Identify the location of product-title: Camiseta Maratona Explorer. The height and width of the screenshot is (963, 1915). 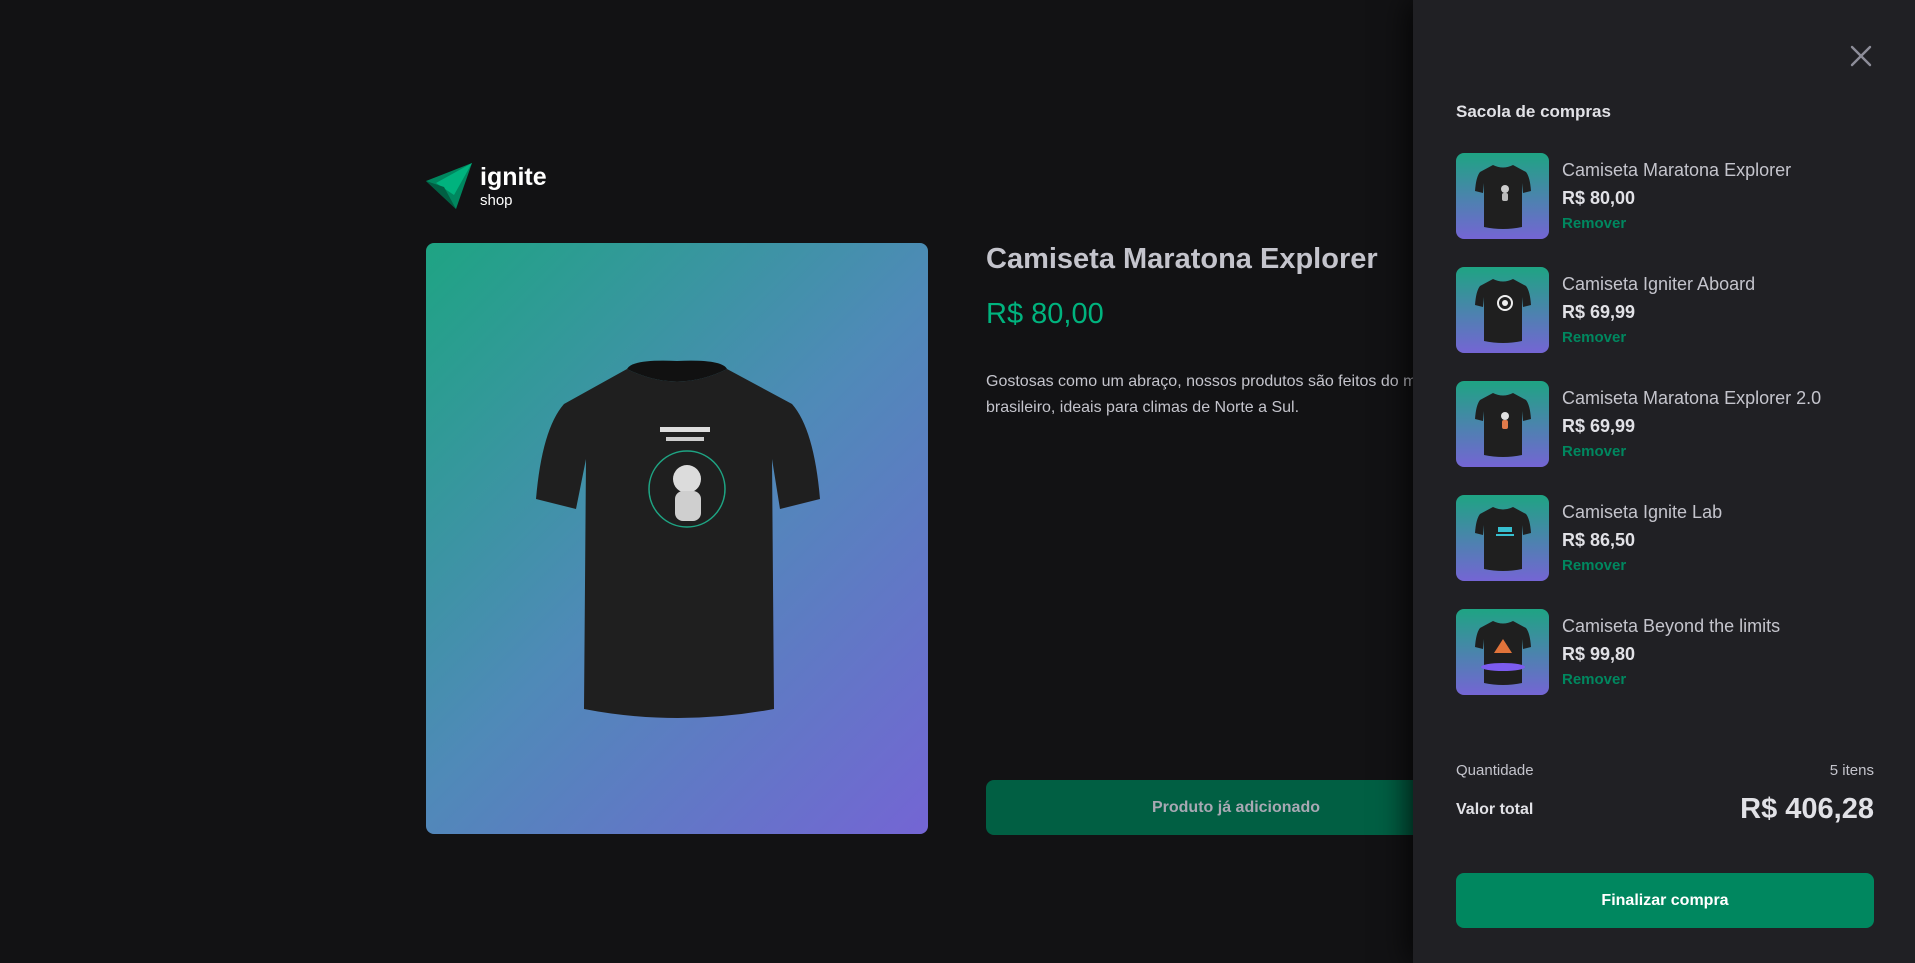
(1182, 259).